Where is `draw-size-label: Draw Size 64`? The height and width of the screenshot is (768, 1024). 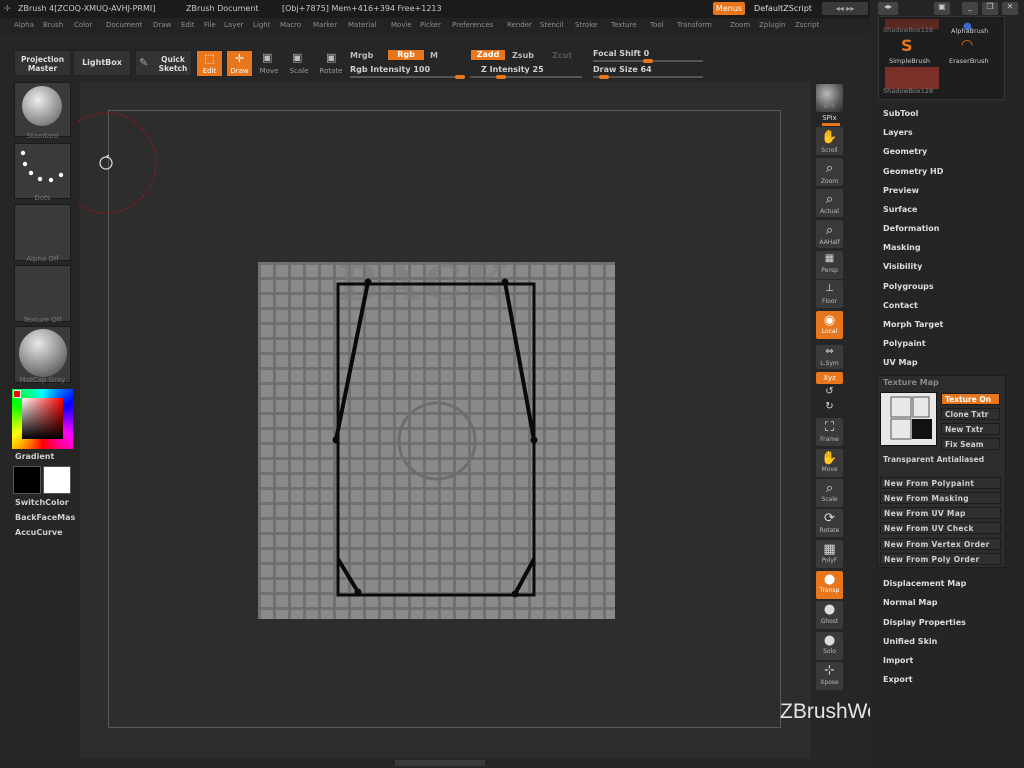 draw-size-label: Draw Size 64 is located at coordinates (622, 69).